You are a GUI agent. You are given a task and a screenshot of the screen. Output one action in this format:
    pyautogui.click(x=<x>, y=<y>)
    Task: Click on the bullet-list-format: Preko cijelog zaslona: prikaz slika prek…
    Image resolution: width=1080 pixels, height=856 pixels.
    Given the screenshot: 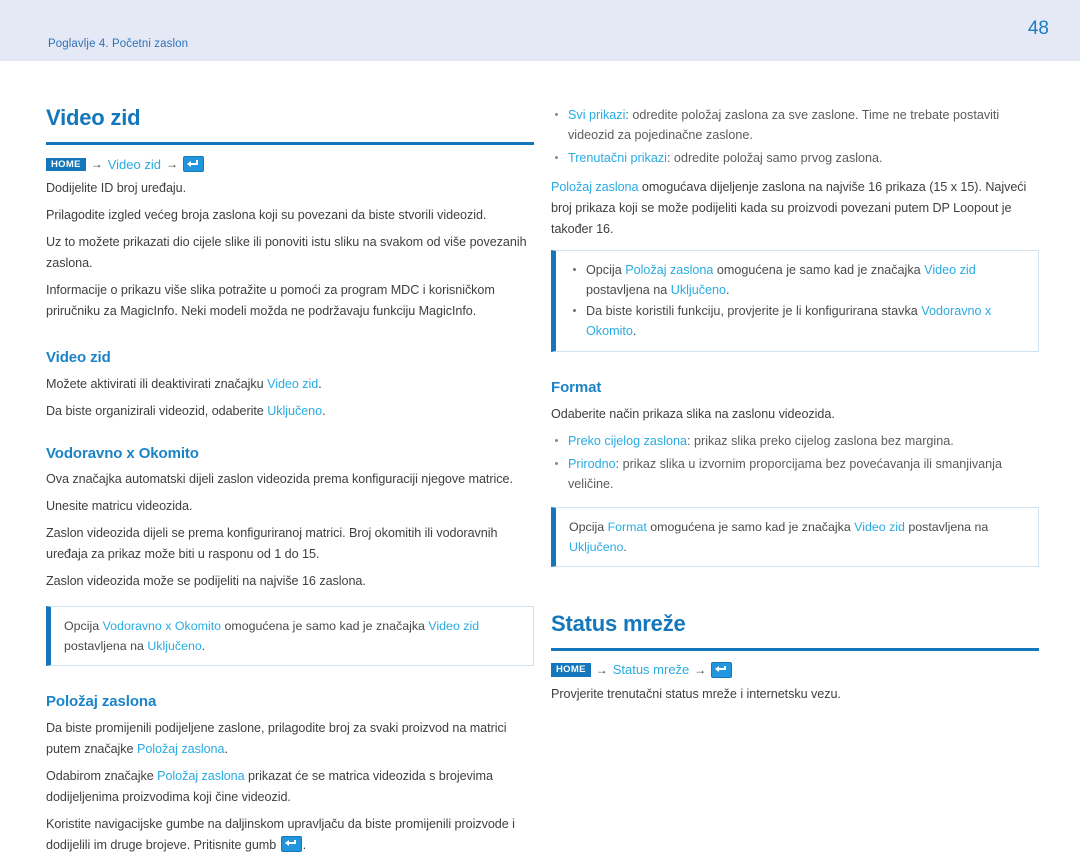 What is the action you would take?
    pyautogui.click(x=795, y=462)
    